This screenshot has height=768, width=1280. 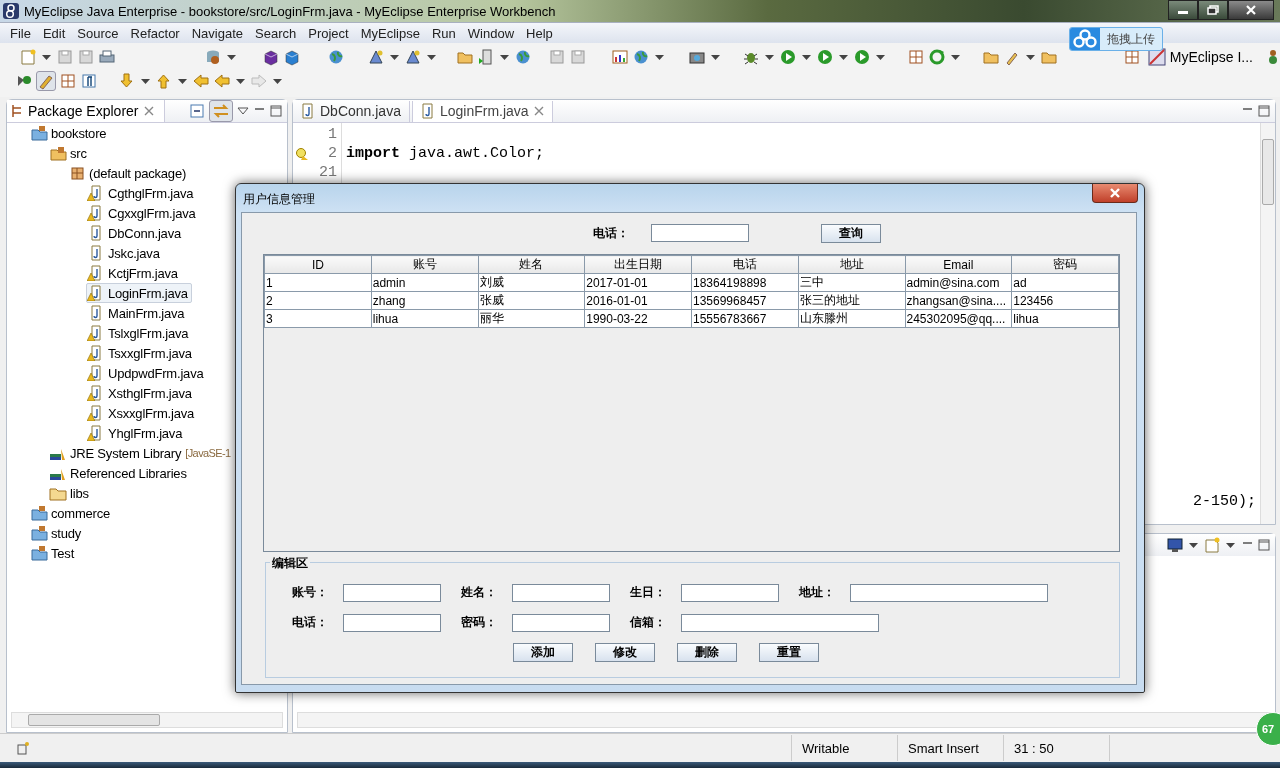 I want to click on menu-item: Edit, so click(x=54, y=33).